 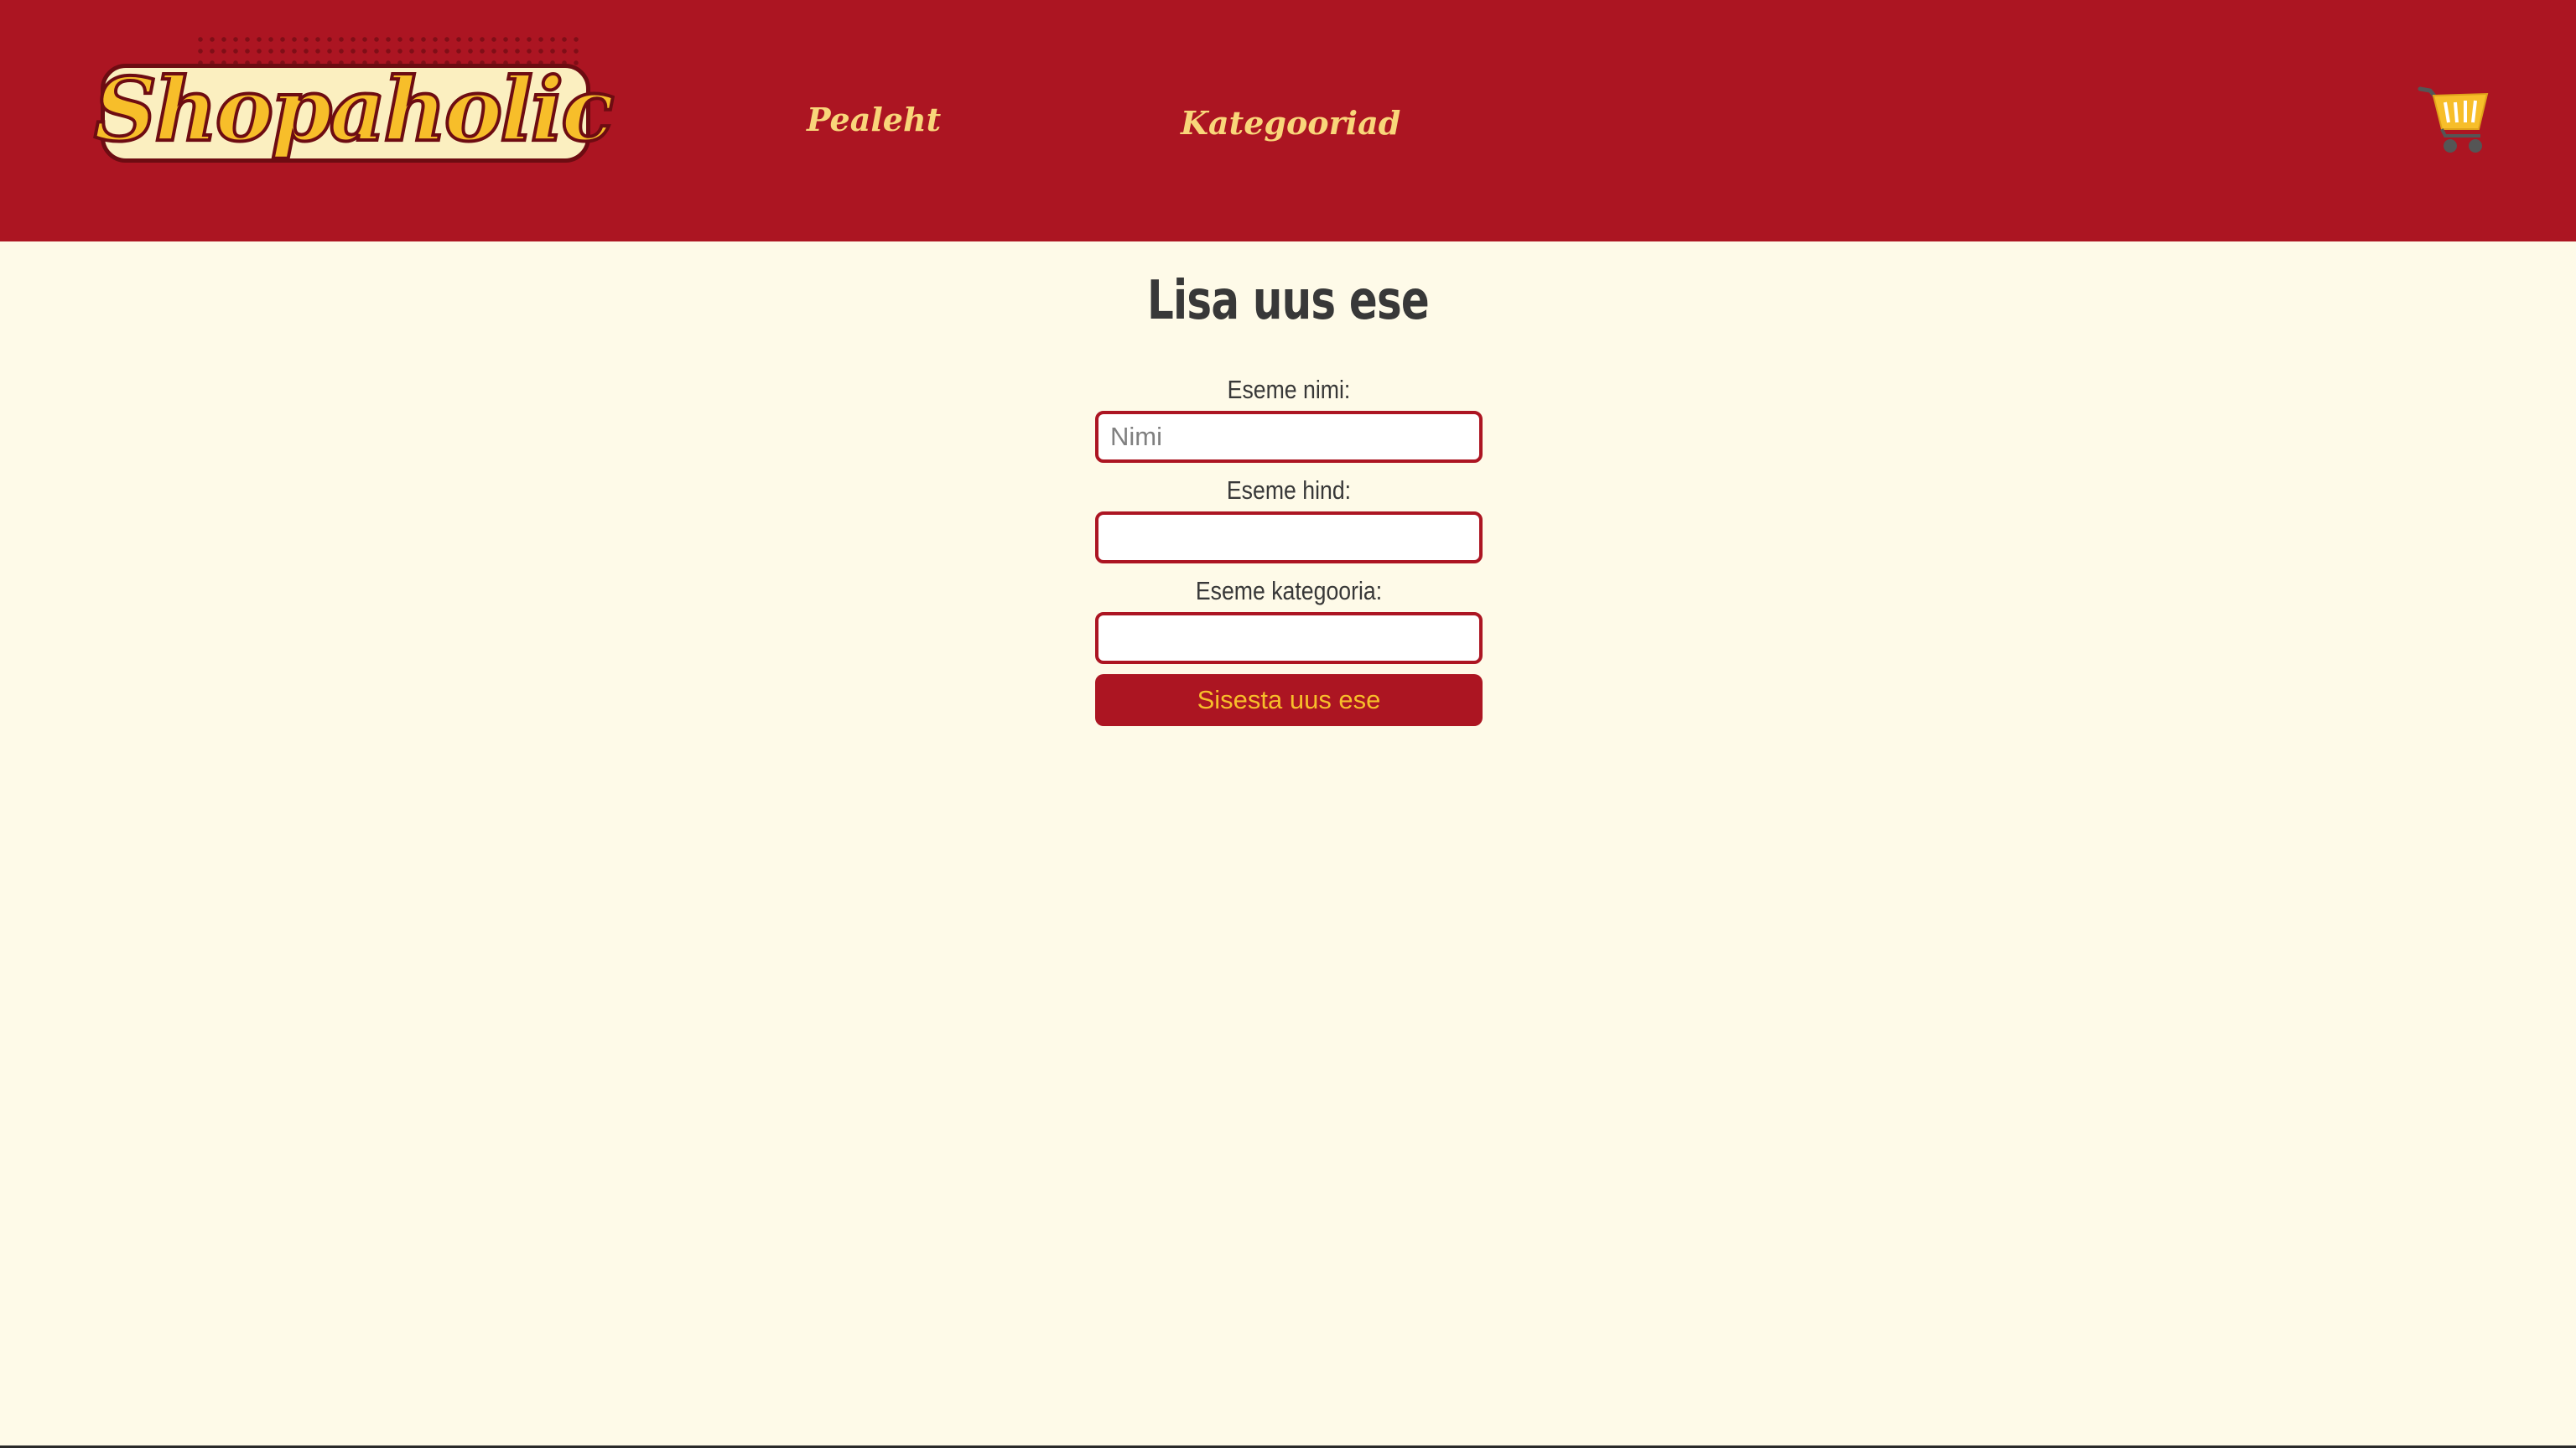 What do you see at coordinates (1289, 437) in the screenshot?
I see `item-name-input` at bounding box center [1289, 437].